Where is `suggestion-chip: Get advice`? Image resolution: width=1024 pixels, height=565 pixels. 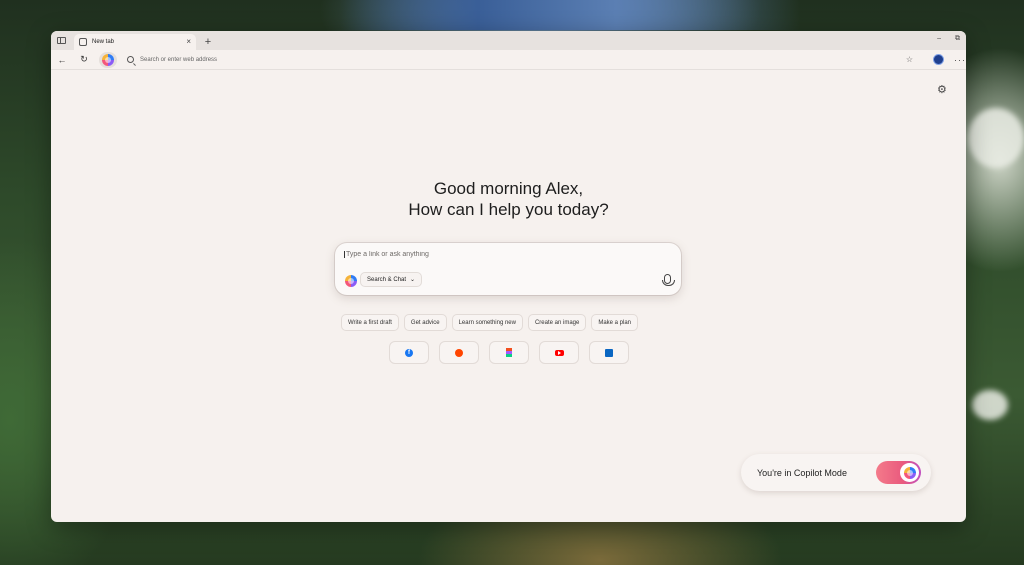 suggestion-chip: Get advice is located at coordinates (425, 322).